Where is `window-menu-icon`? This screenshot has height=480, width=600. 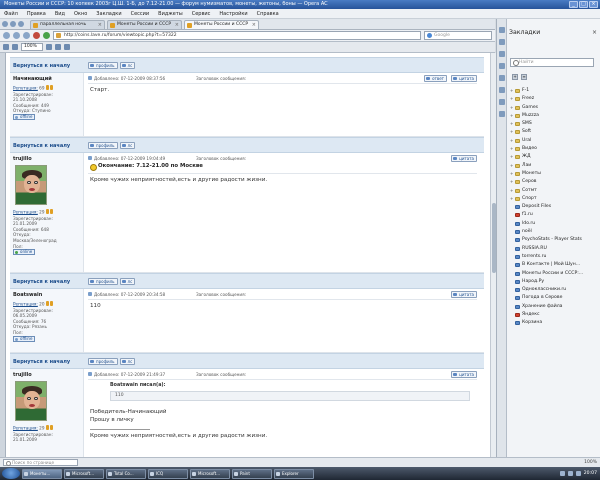 window-menu-icon is located at coordinates (21, 24).